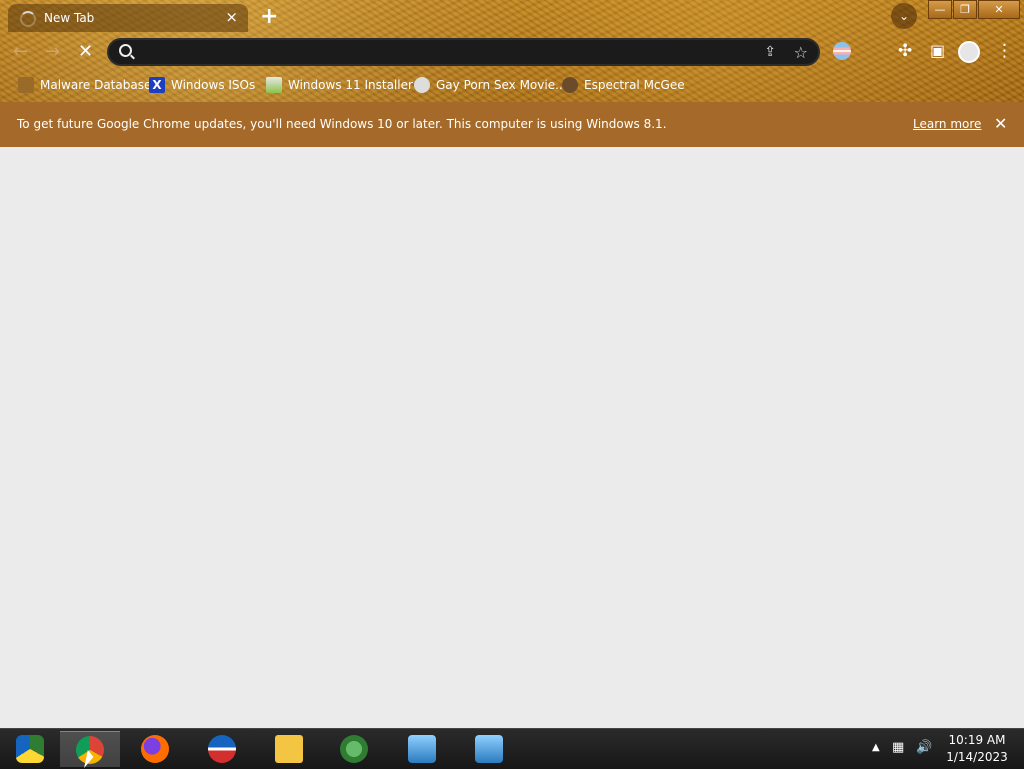 This screenshot has height=769, width=1024. What do you see at coordinates (770, 52) in the screenshot?
I see `share-icon: ⇪` at bounding box center [770, 52].